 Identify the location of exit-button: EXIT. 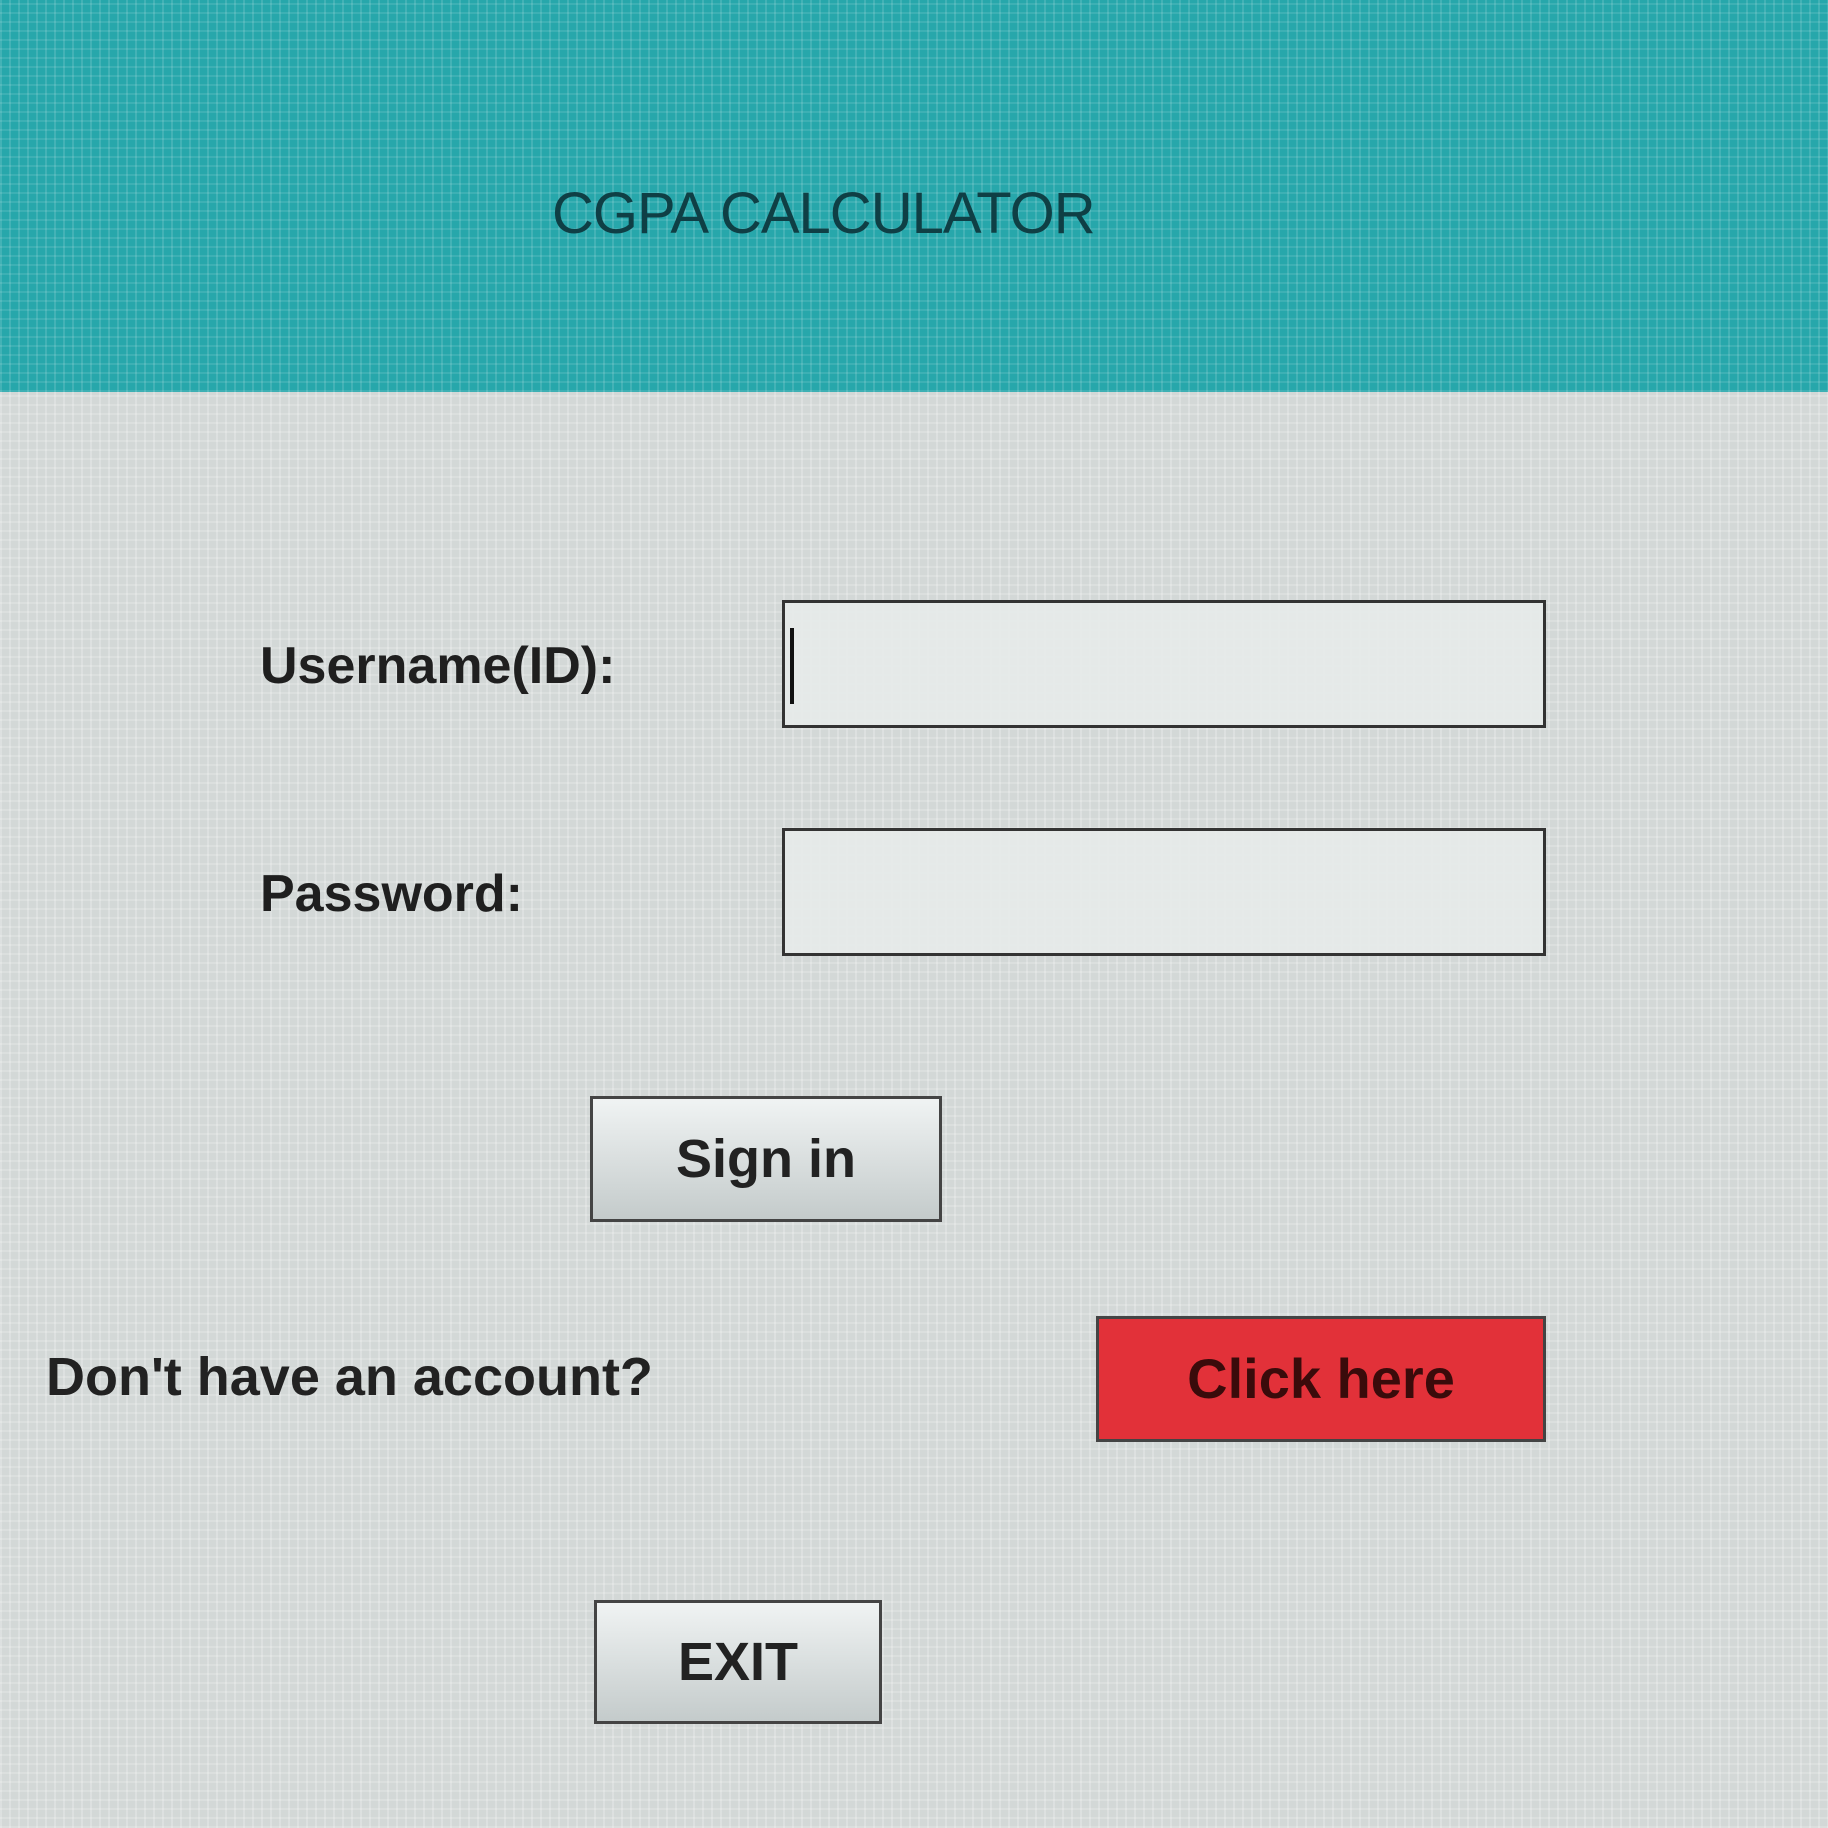
(738, 1662).